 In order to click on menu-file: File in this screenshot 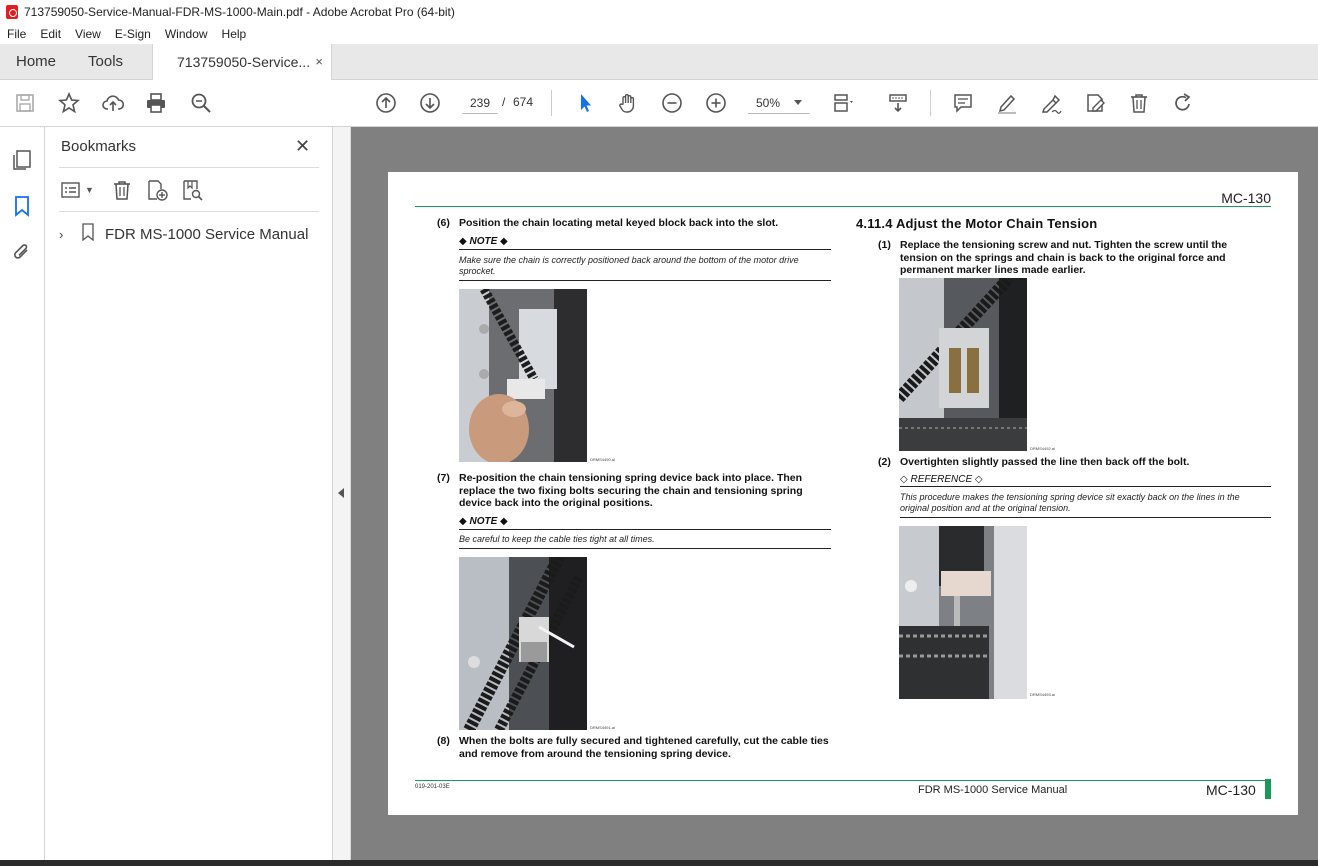, I will do `click(16, 34)`.